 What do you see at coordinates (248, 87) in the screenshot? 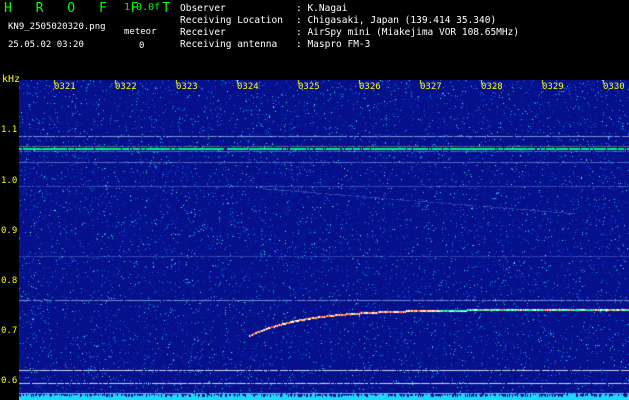
I see `x-tick-label: 0324` at bounding box center [248, 87].